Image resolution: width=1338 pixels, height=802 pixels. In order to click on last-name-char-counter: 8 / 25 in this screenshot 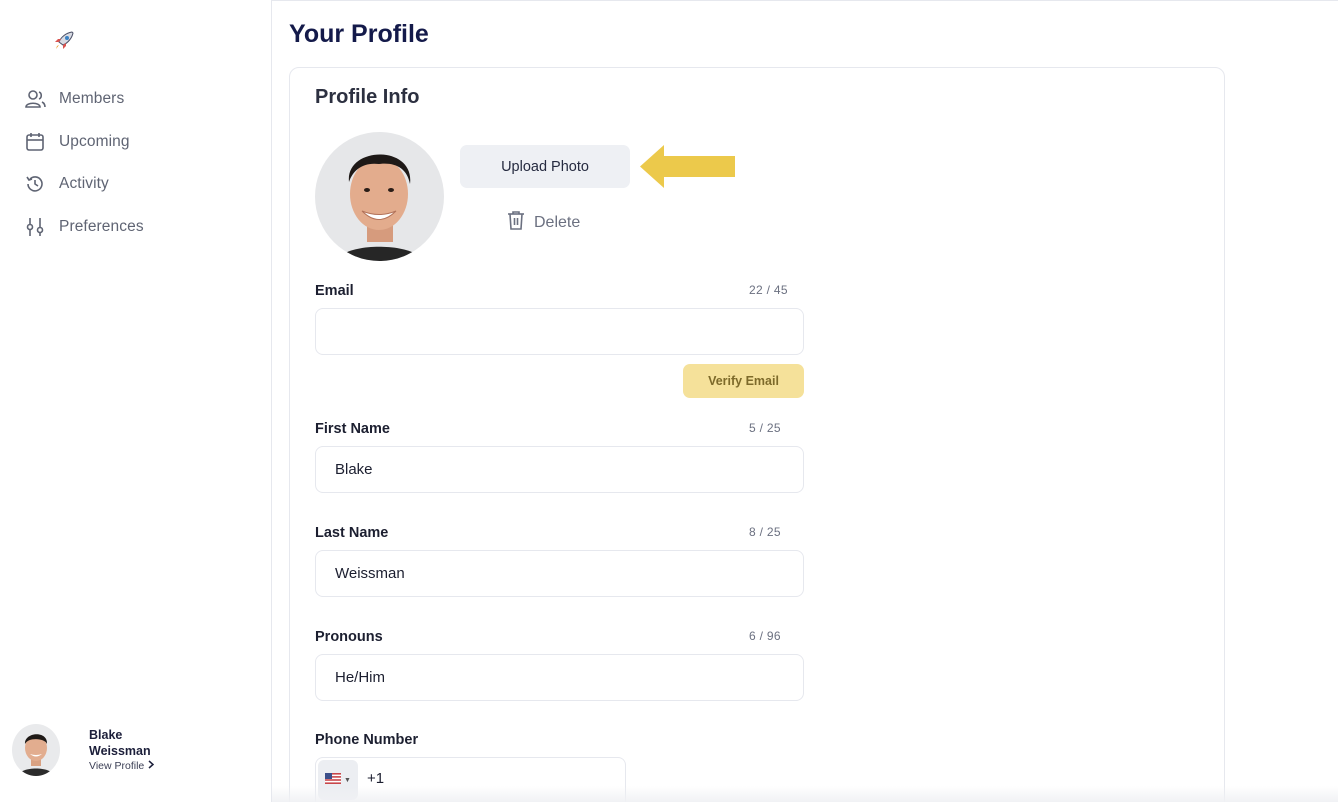, I will do `click(765, 532)`.